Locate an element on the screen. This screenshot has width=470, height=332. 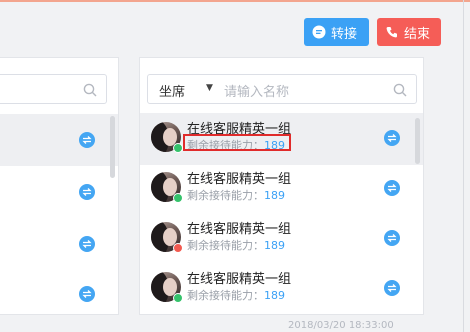
left-search-input is located at coordinates (53, 89).